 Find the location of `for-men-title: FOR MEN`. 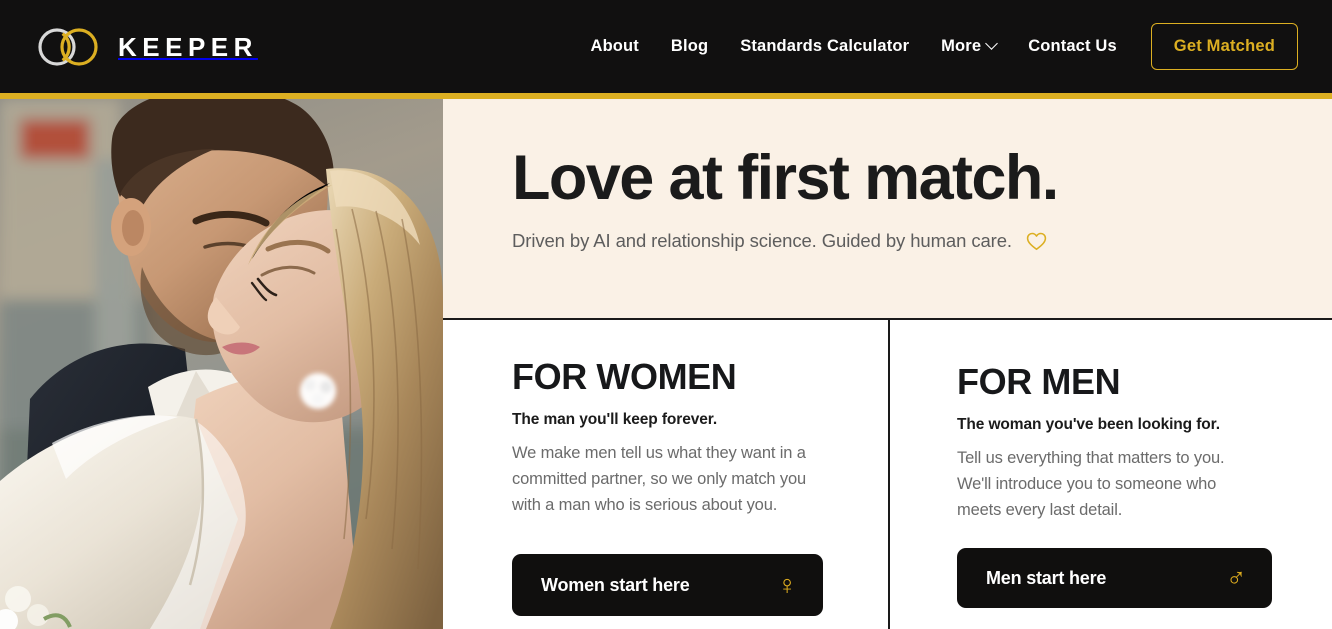

for-men-title: FOR MEN is located at coordinates (1039, 381).